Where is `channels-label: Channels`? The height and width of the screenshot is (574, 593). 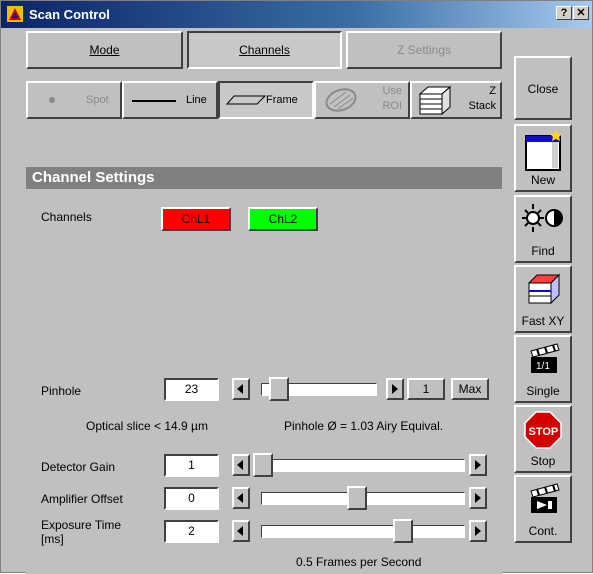
channels-label: Channels is located at coordinates (66, 217).